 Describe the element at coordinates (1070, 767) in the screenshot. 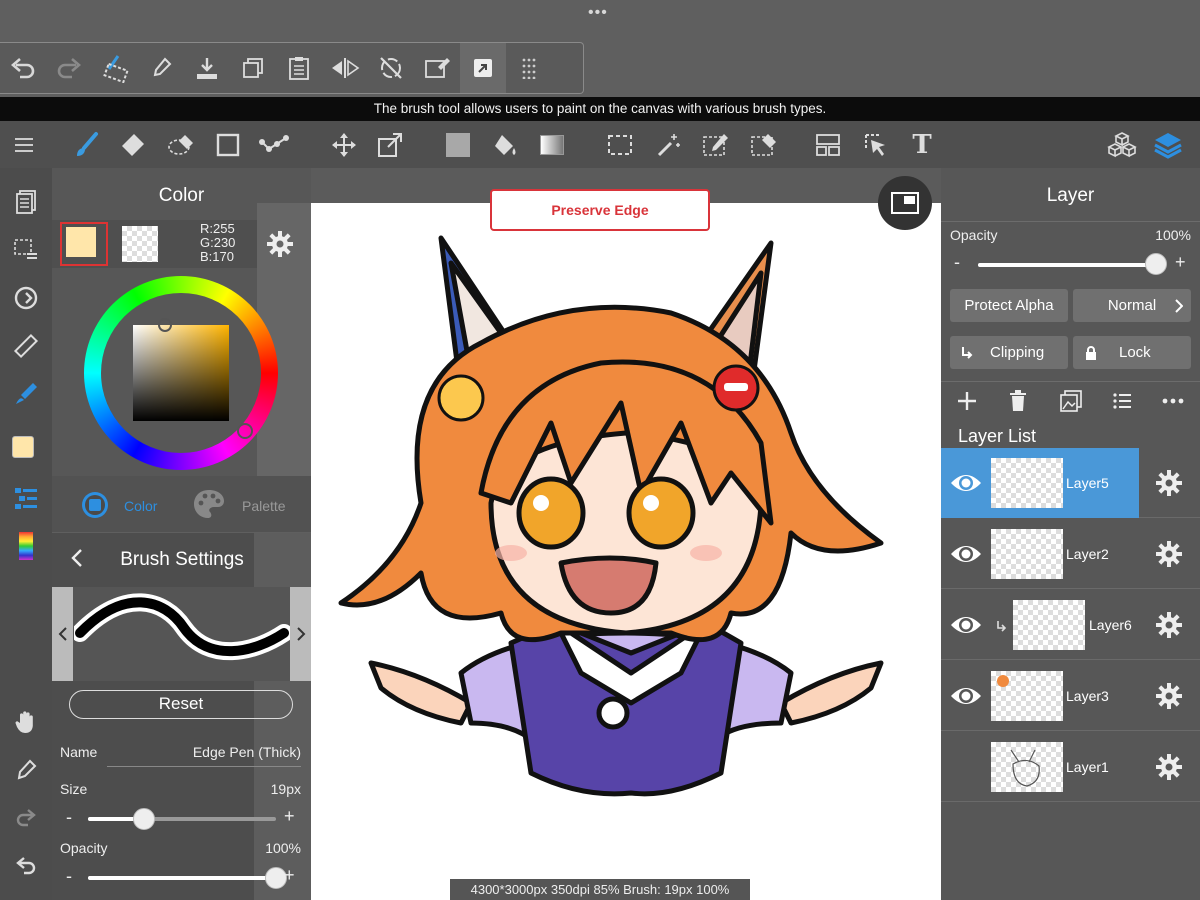

I see `layer-row: Layer1` at that location.